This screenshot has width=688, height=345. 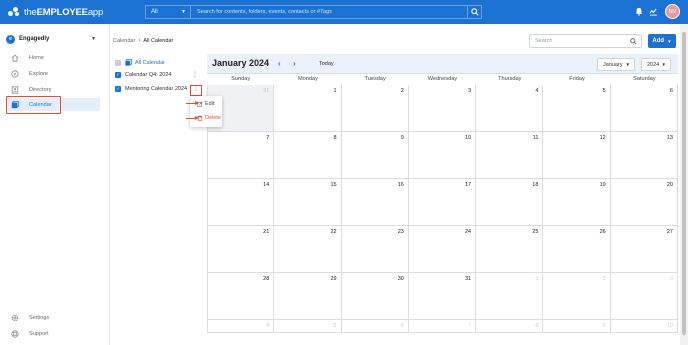 I want to click on day-cell: 14, so click(x=241, y=202).